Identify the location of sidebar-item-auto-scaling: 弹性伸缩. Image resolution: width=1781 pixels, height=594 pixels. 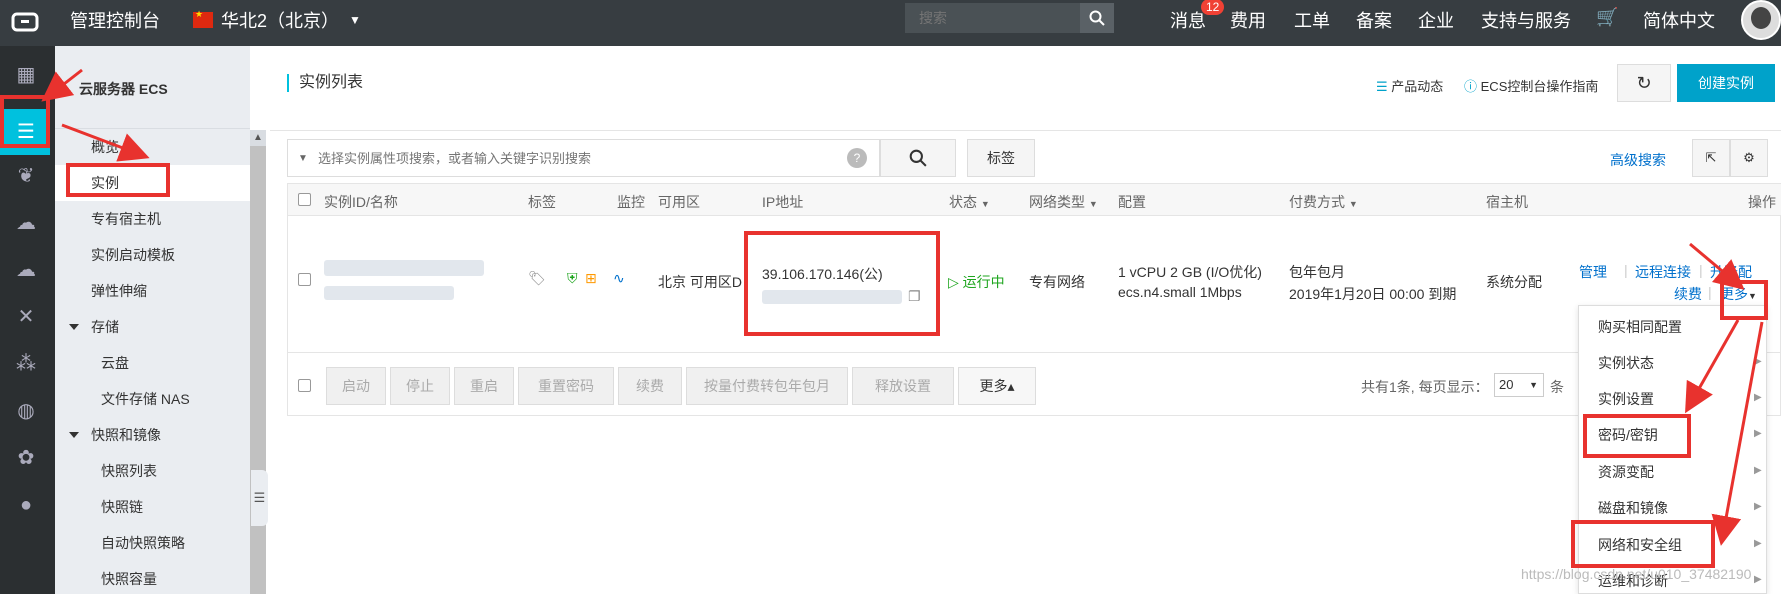
(152, 291).